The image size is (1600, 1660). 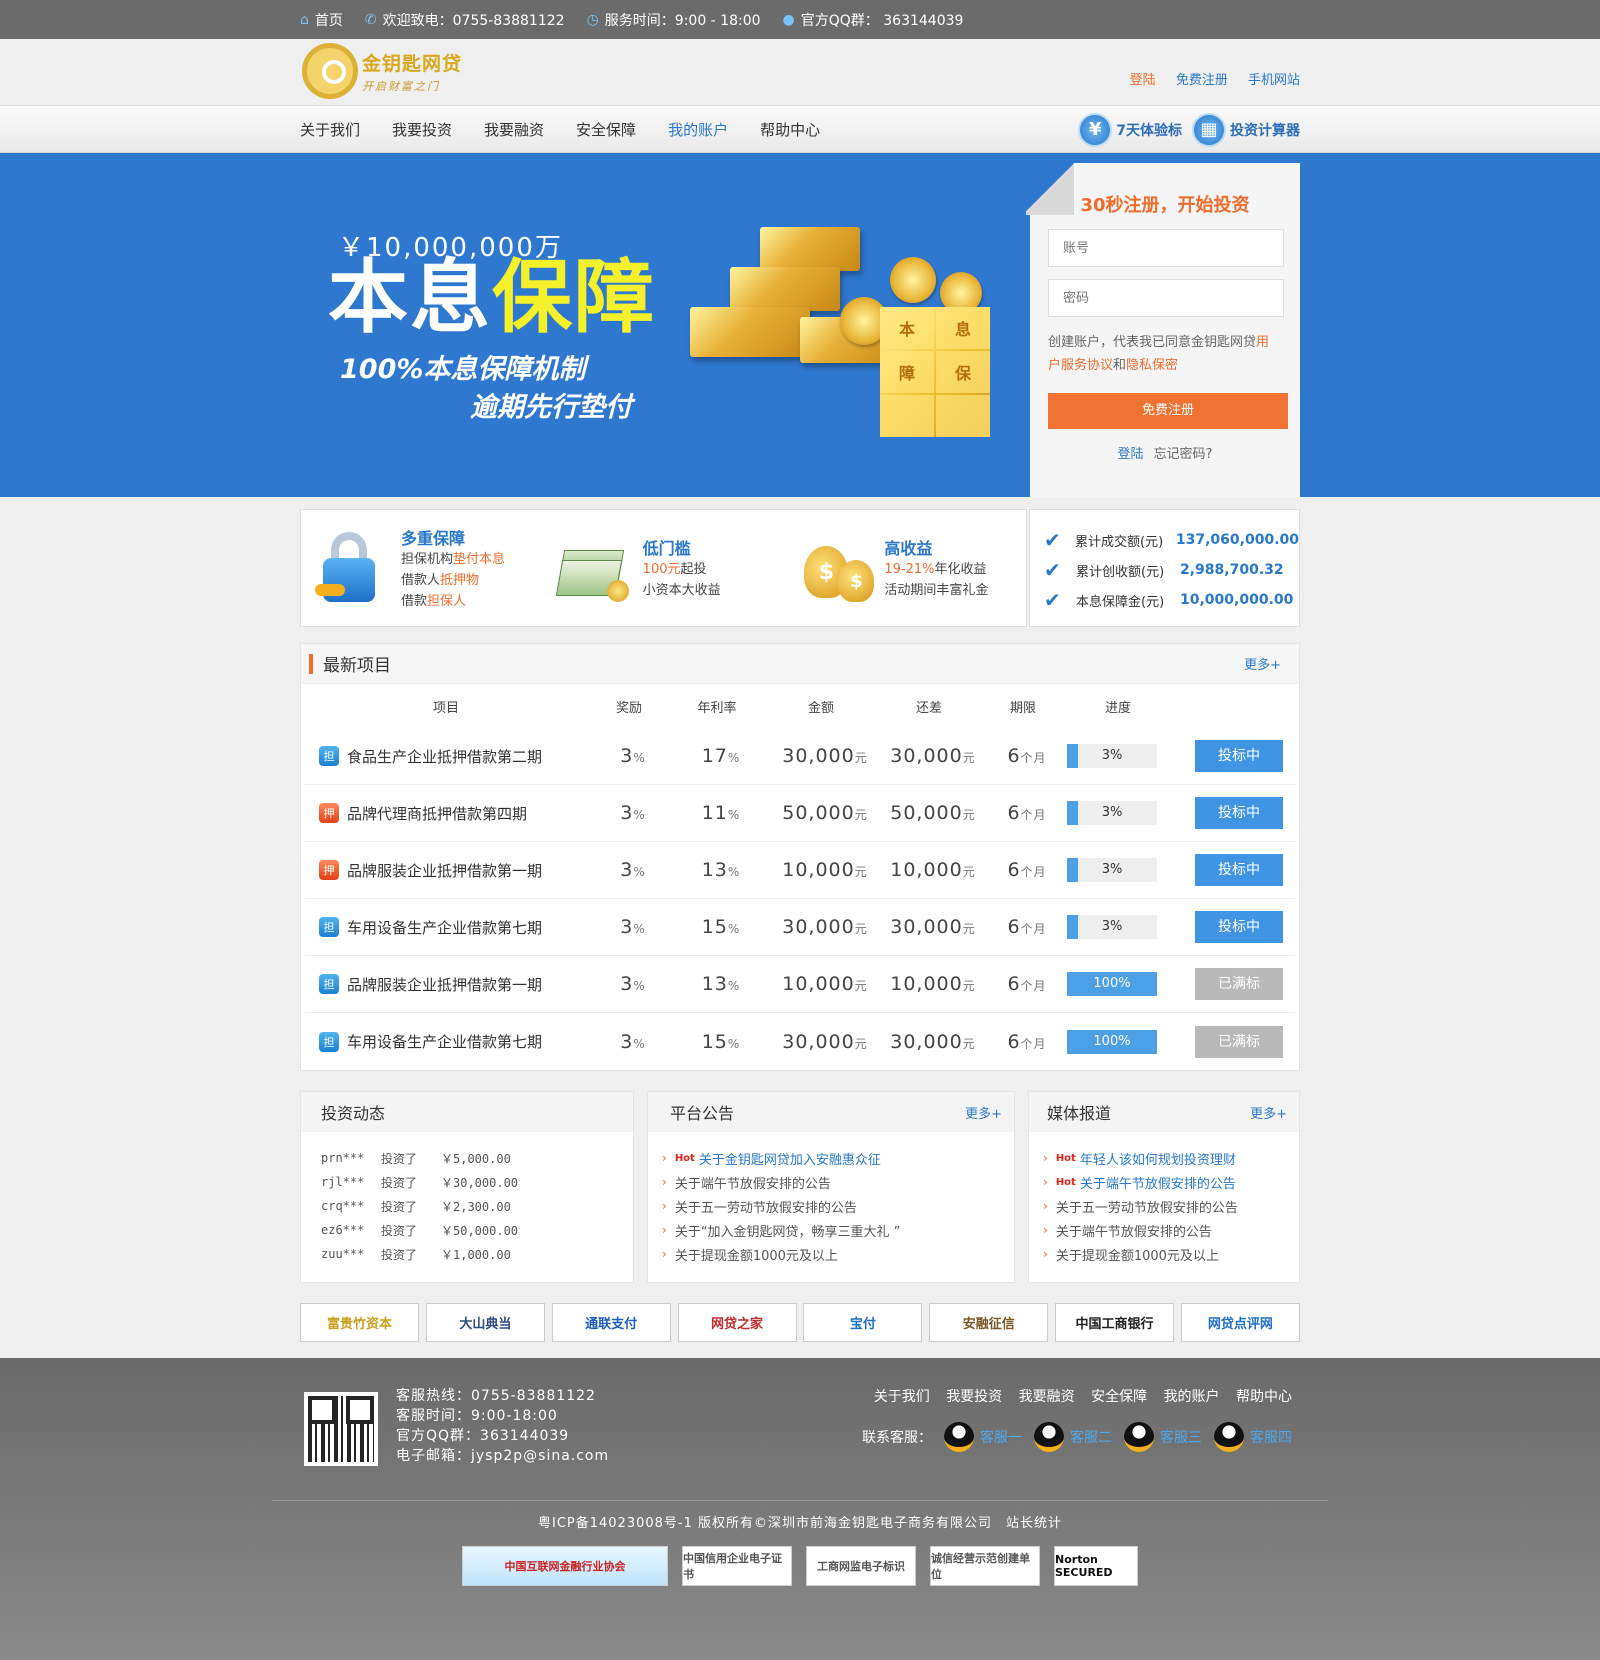 What do you see at coordinates (592, 19) in the screenshot?
I see `clock-icon: ◷` at bounding box center [592, 19].